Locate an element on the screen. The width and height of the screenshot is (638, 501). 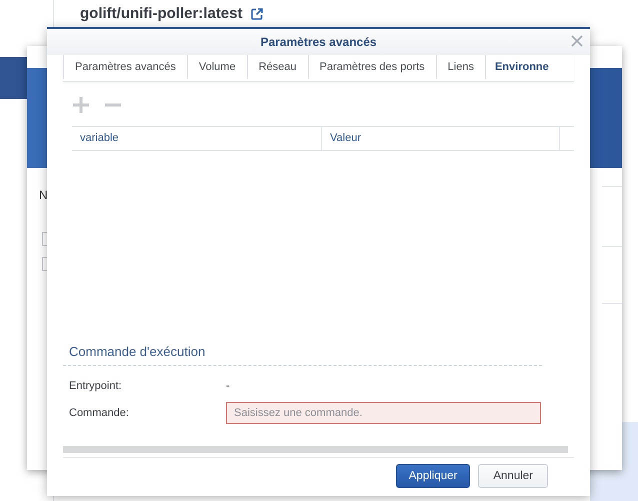
field-value: - is located at coordinates (228, 386).